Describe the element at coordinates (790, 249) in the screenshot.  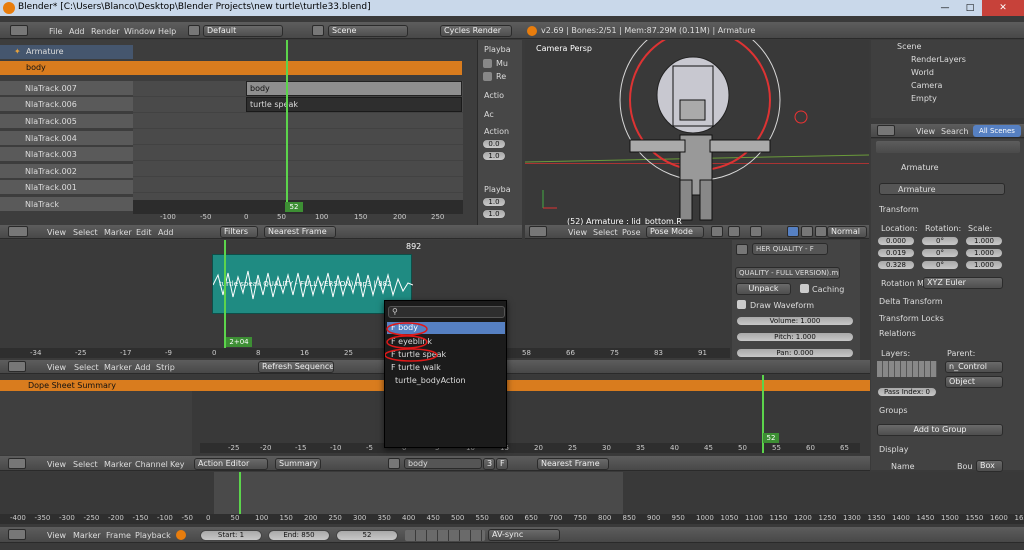
I see `sound-datablock-field: HER QUALITY - F` at that location.